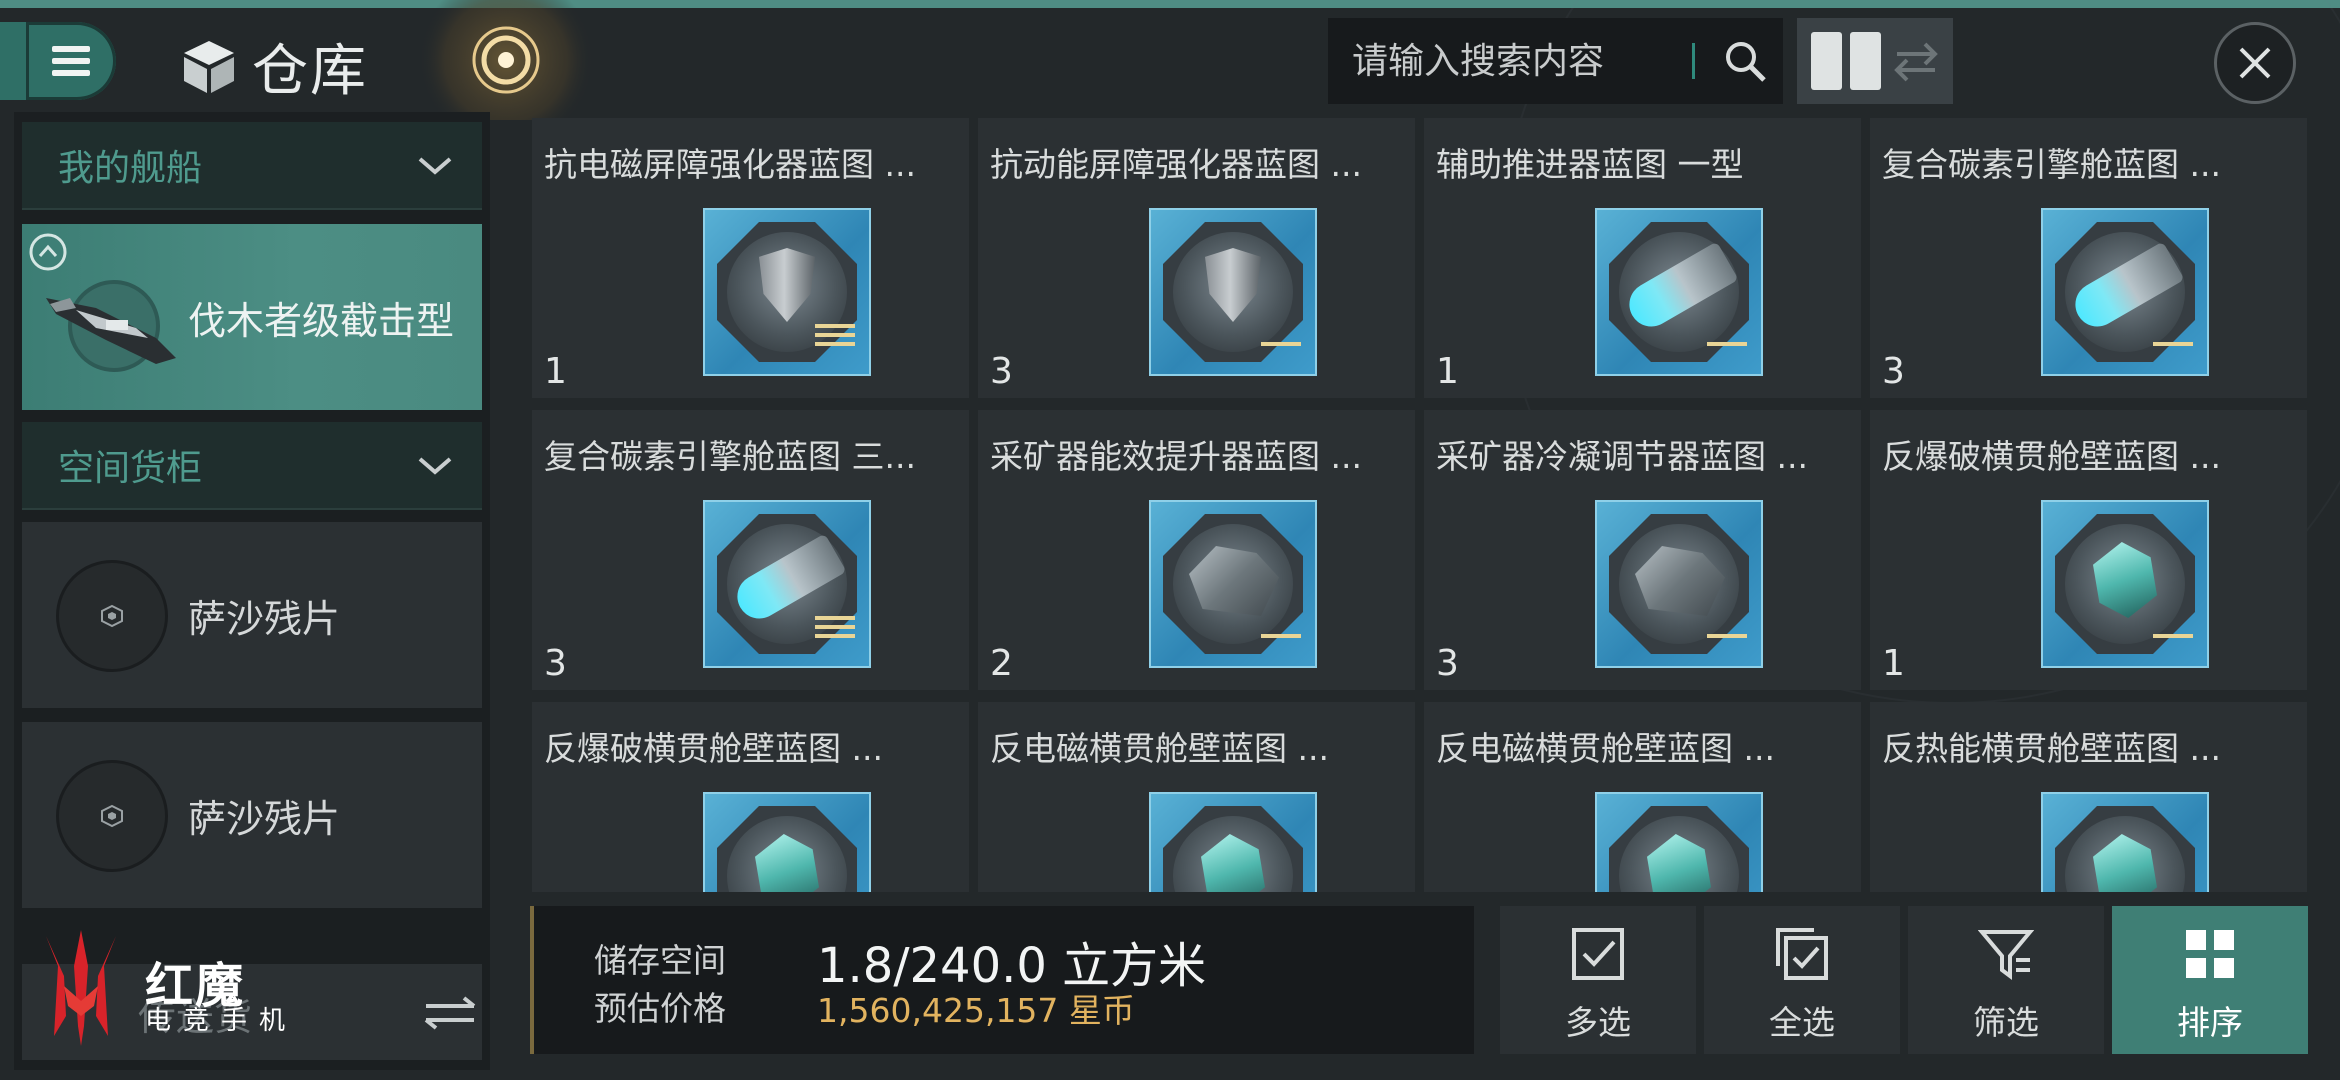 The width and height of the screenshot is (2340, 1080). I want to click on item-card: 复合碳素引擎舱蓝图 三... 3, so click(750, 550).